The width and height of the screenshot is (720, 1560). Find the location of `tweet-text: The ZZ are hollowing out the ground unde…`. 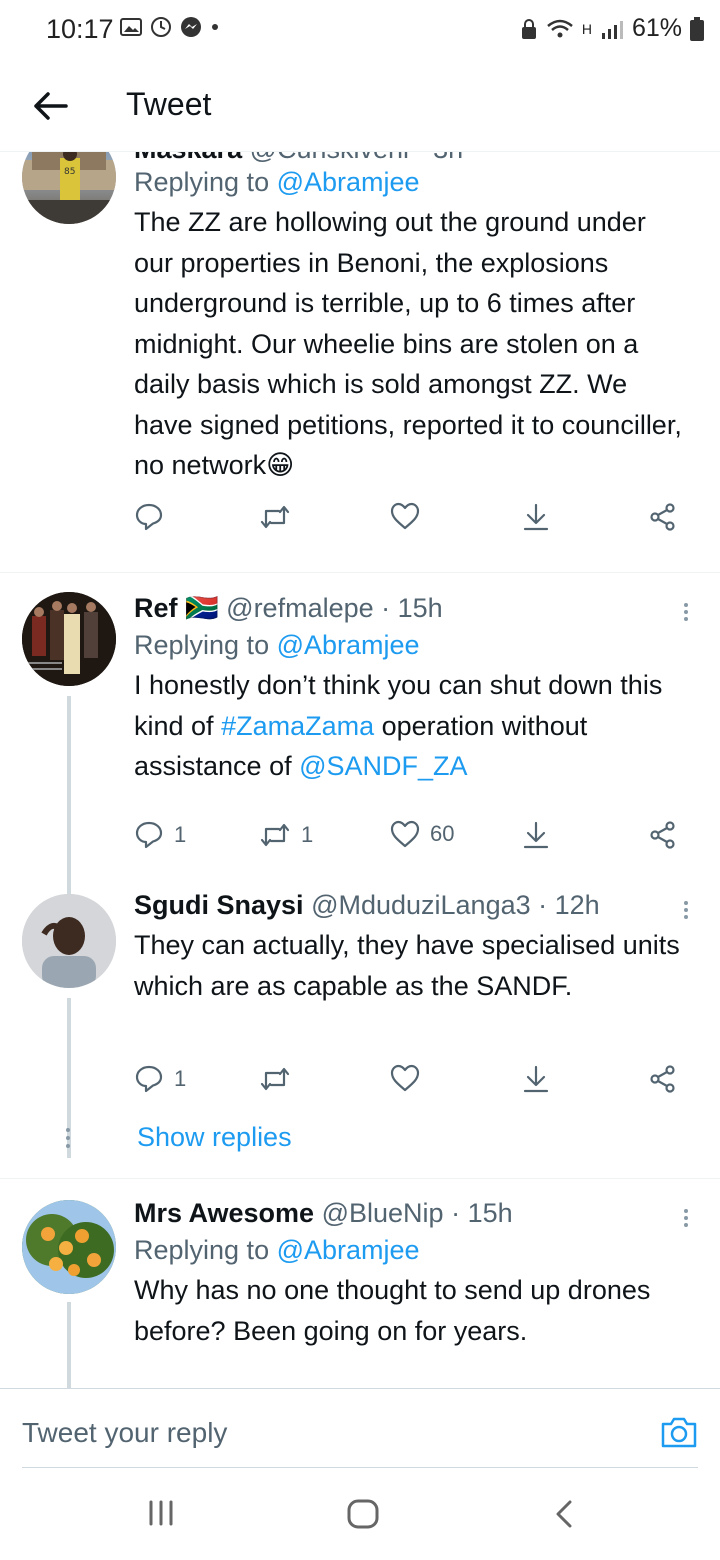

tweet-text: The ZZ are hollowing out the ground unde… is located at coordinates (408, 343).